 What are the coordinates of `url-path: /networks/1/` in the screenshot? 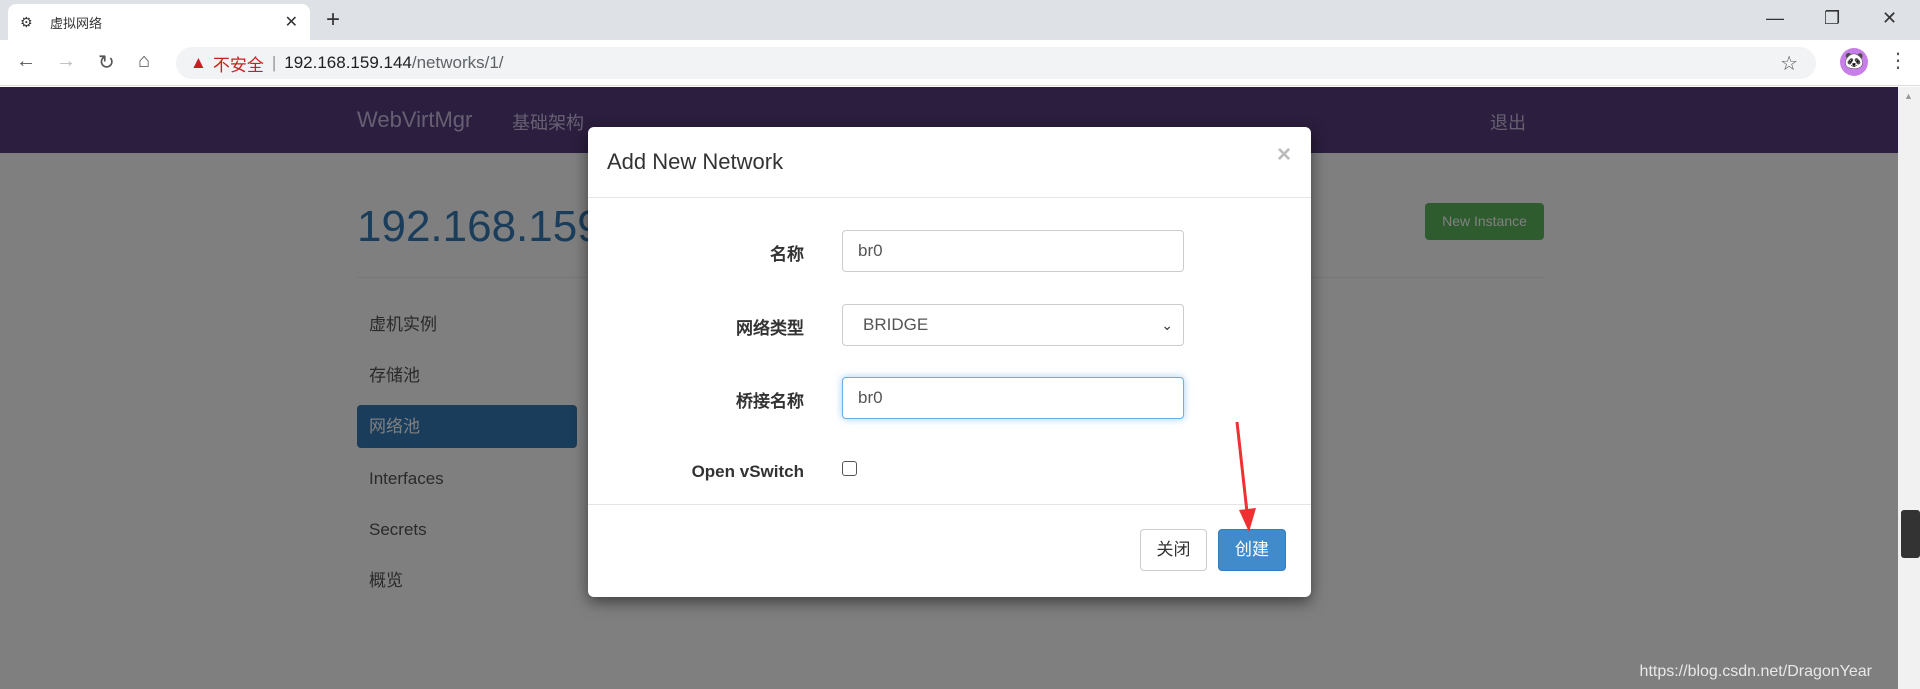 It's located at (457, 62).